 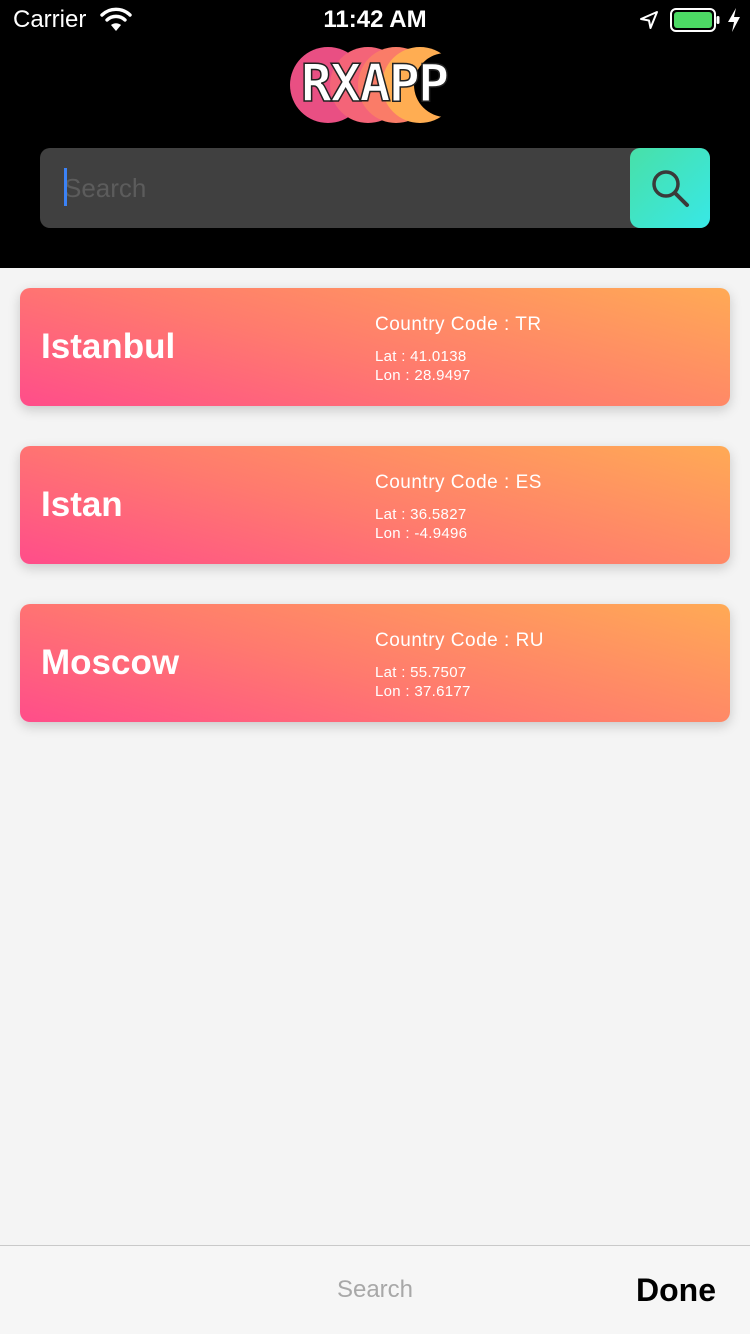 What do you see at coordinates (423, 375) in the screenshot?
I see `longitude: Lon : 28.9497` at bounding box center [423, 375].